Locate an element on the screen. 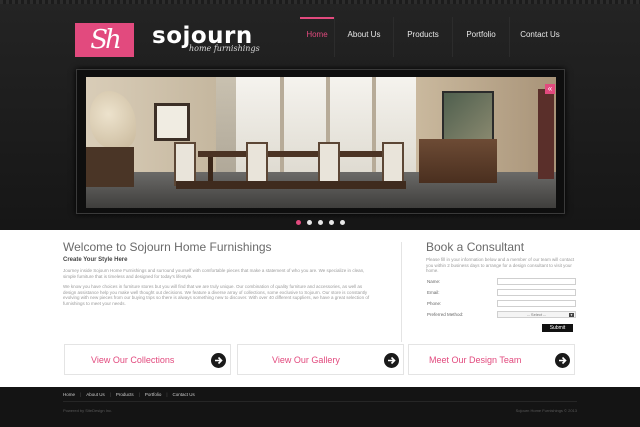  footer-divider is located at coordinates (320, 401).